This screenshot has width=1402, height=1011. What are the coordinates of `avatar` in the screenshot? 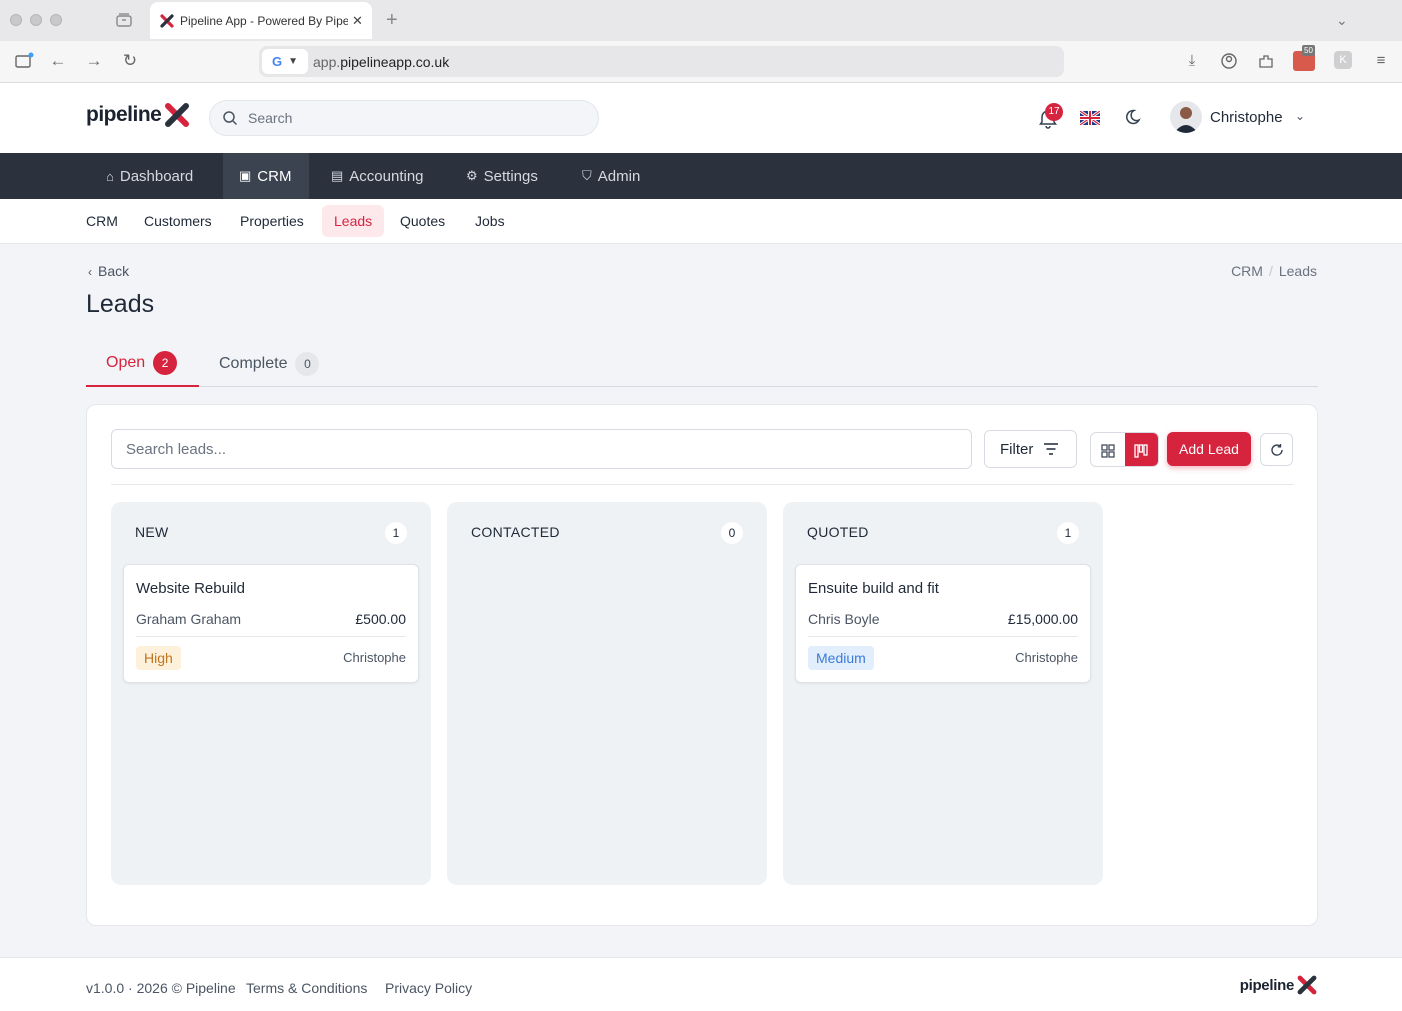 It's located at (1186, 117).